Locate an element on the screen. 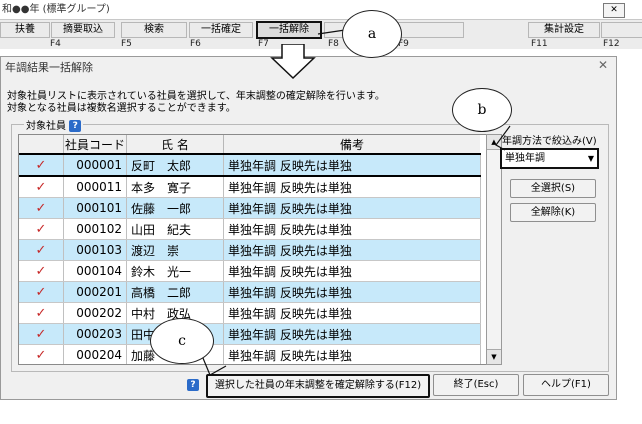 This screenshot has height=424, width=642. callout-a: a is located at coordinates (372, 34).